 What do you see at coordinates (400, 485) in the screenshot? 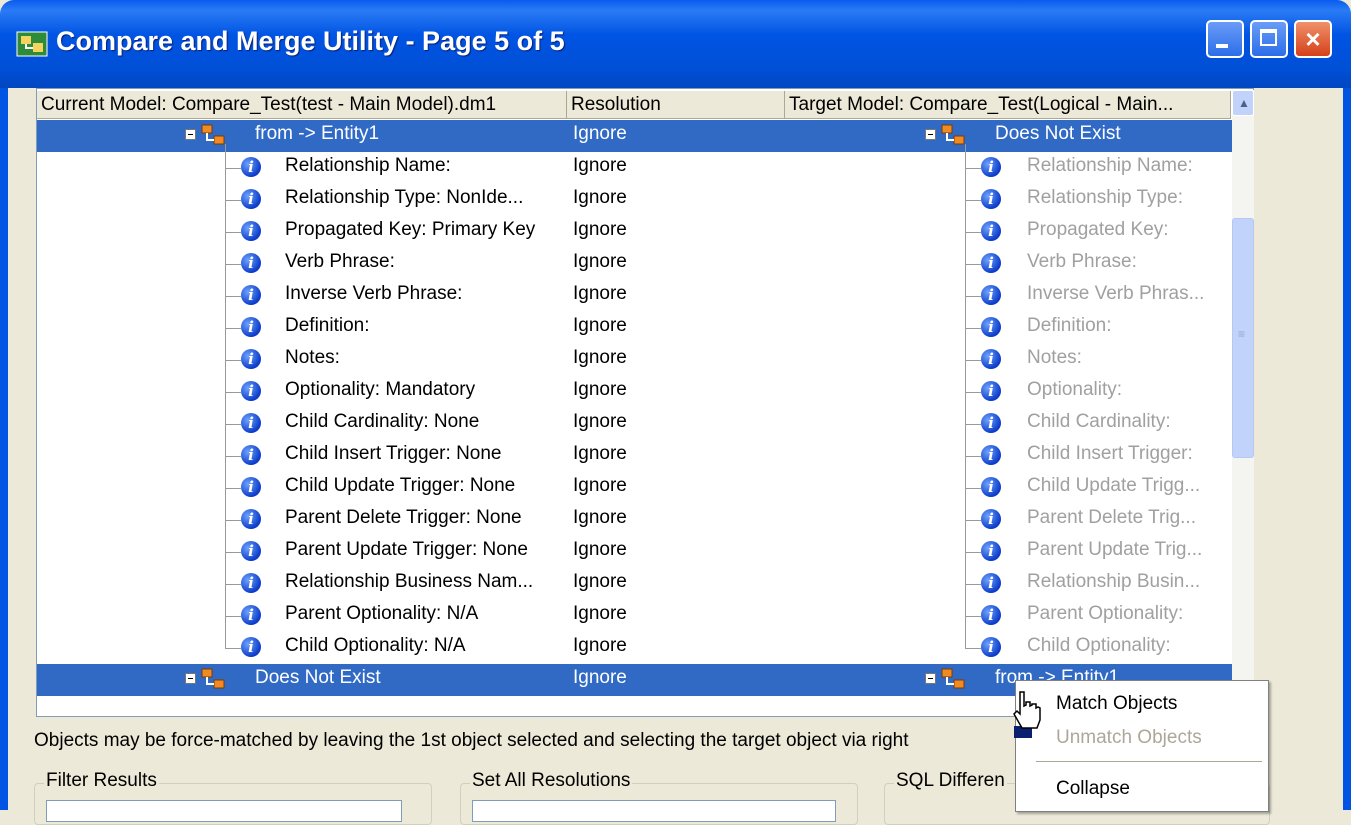
I see `current-property: Child Update Trigger: None` at bounding box center [400, 485].